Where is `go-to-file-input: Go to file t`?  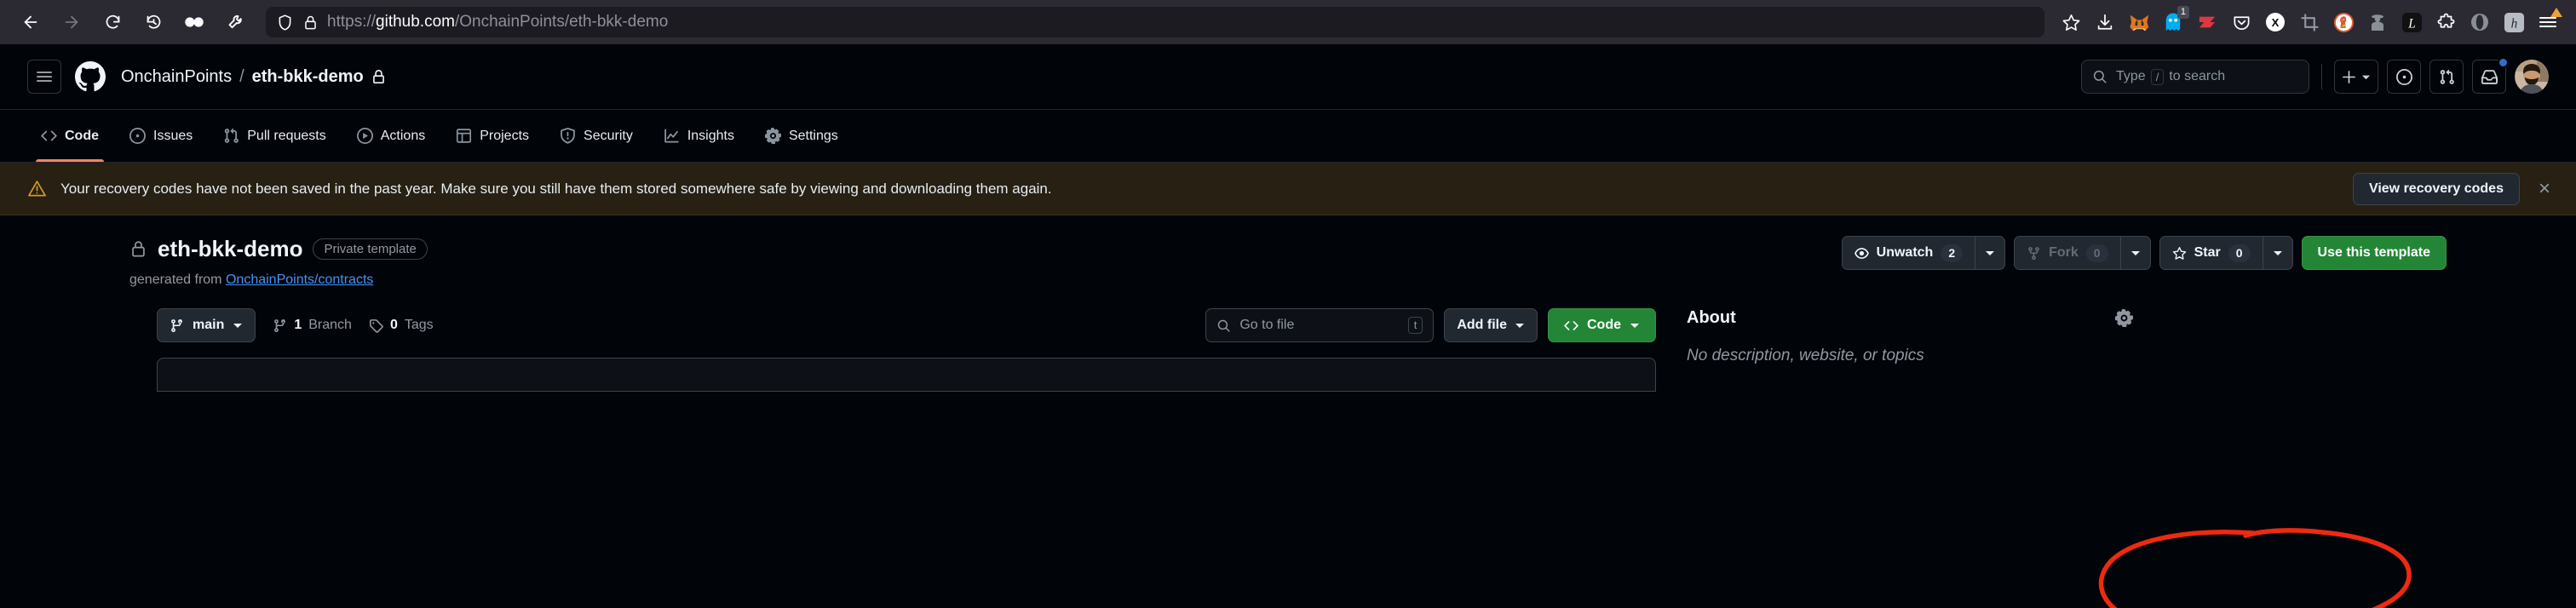
go-to-file-input: Go to file t is located at coordinates (1320, 325).